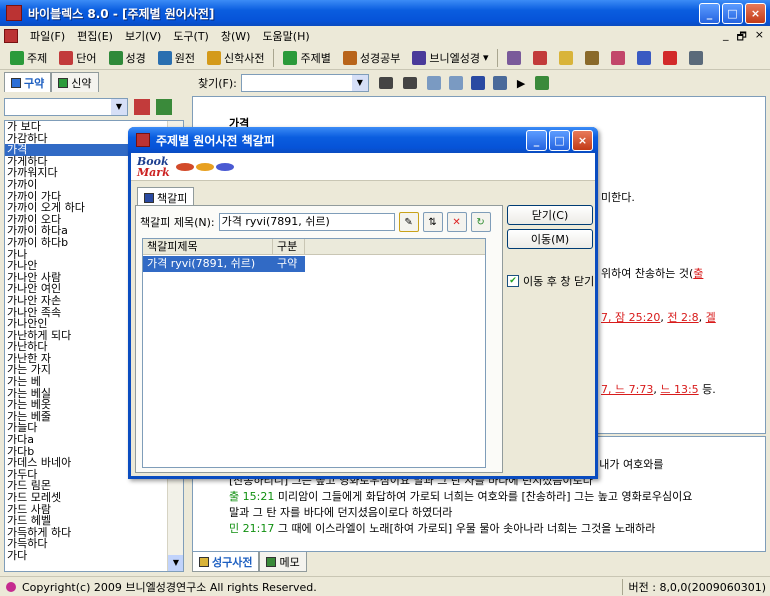 This screenshot has width=770, height=596. I want to click on menu-view: 보기(V), so click(143, 36).